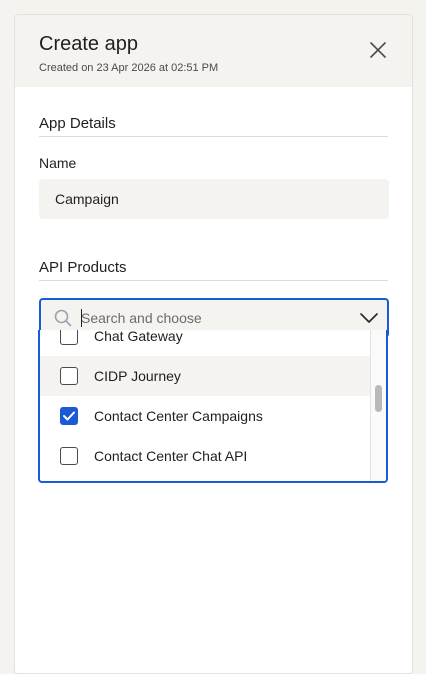 This screenshot has width=426, height=674. I want to click on section-title-api-products: API Products, so click(213, 270).